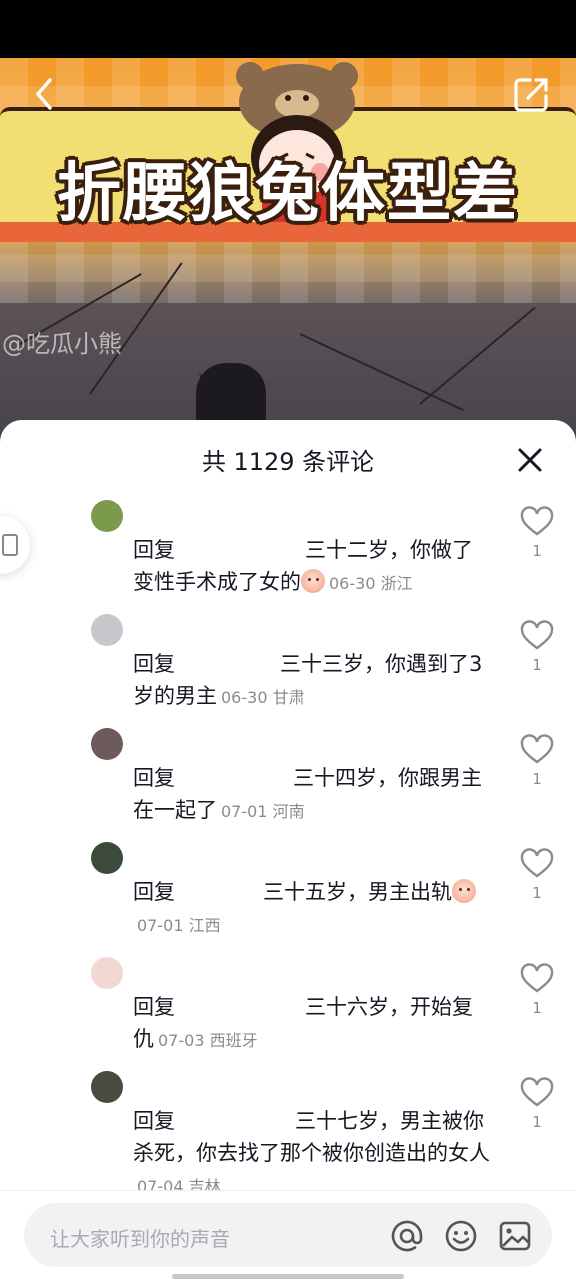 The width and height of the screenshot is (576, 1281). Describe the element at coordinates (263, 697) in the screenshot. I see `comment-meta: 06-30 甘肃` at that location.